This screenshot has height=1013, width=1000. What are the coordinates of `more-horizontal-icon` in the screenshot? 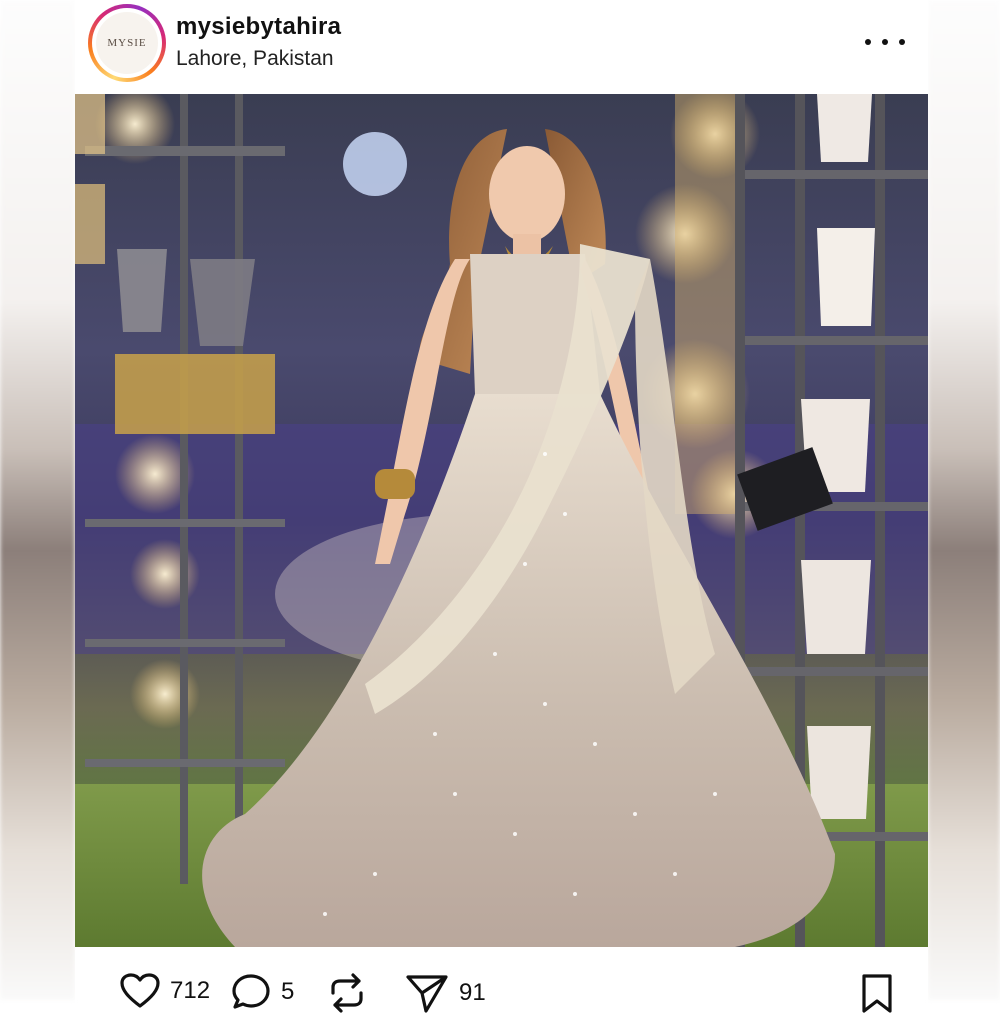 It's located at (885, 42).